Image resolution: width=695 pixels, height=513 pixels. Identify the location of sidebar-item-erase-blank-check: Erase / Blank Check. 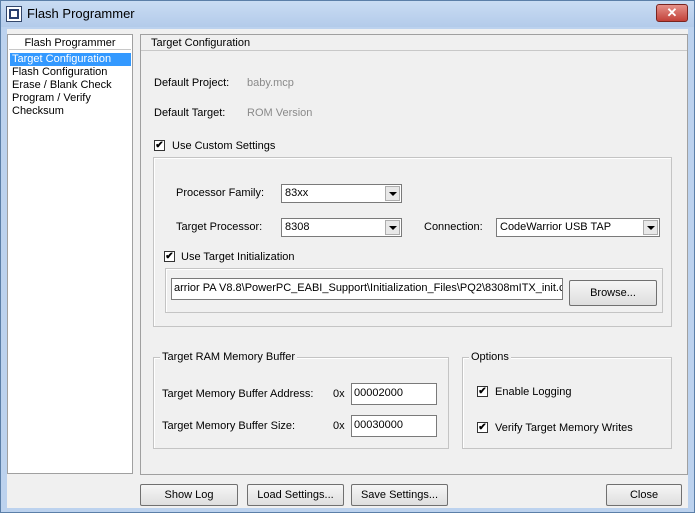
(70, 85).